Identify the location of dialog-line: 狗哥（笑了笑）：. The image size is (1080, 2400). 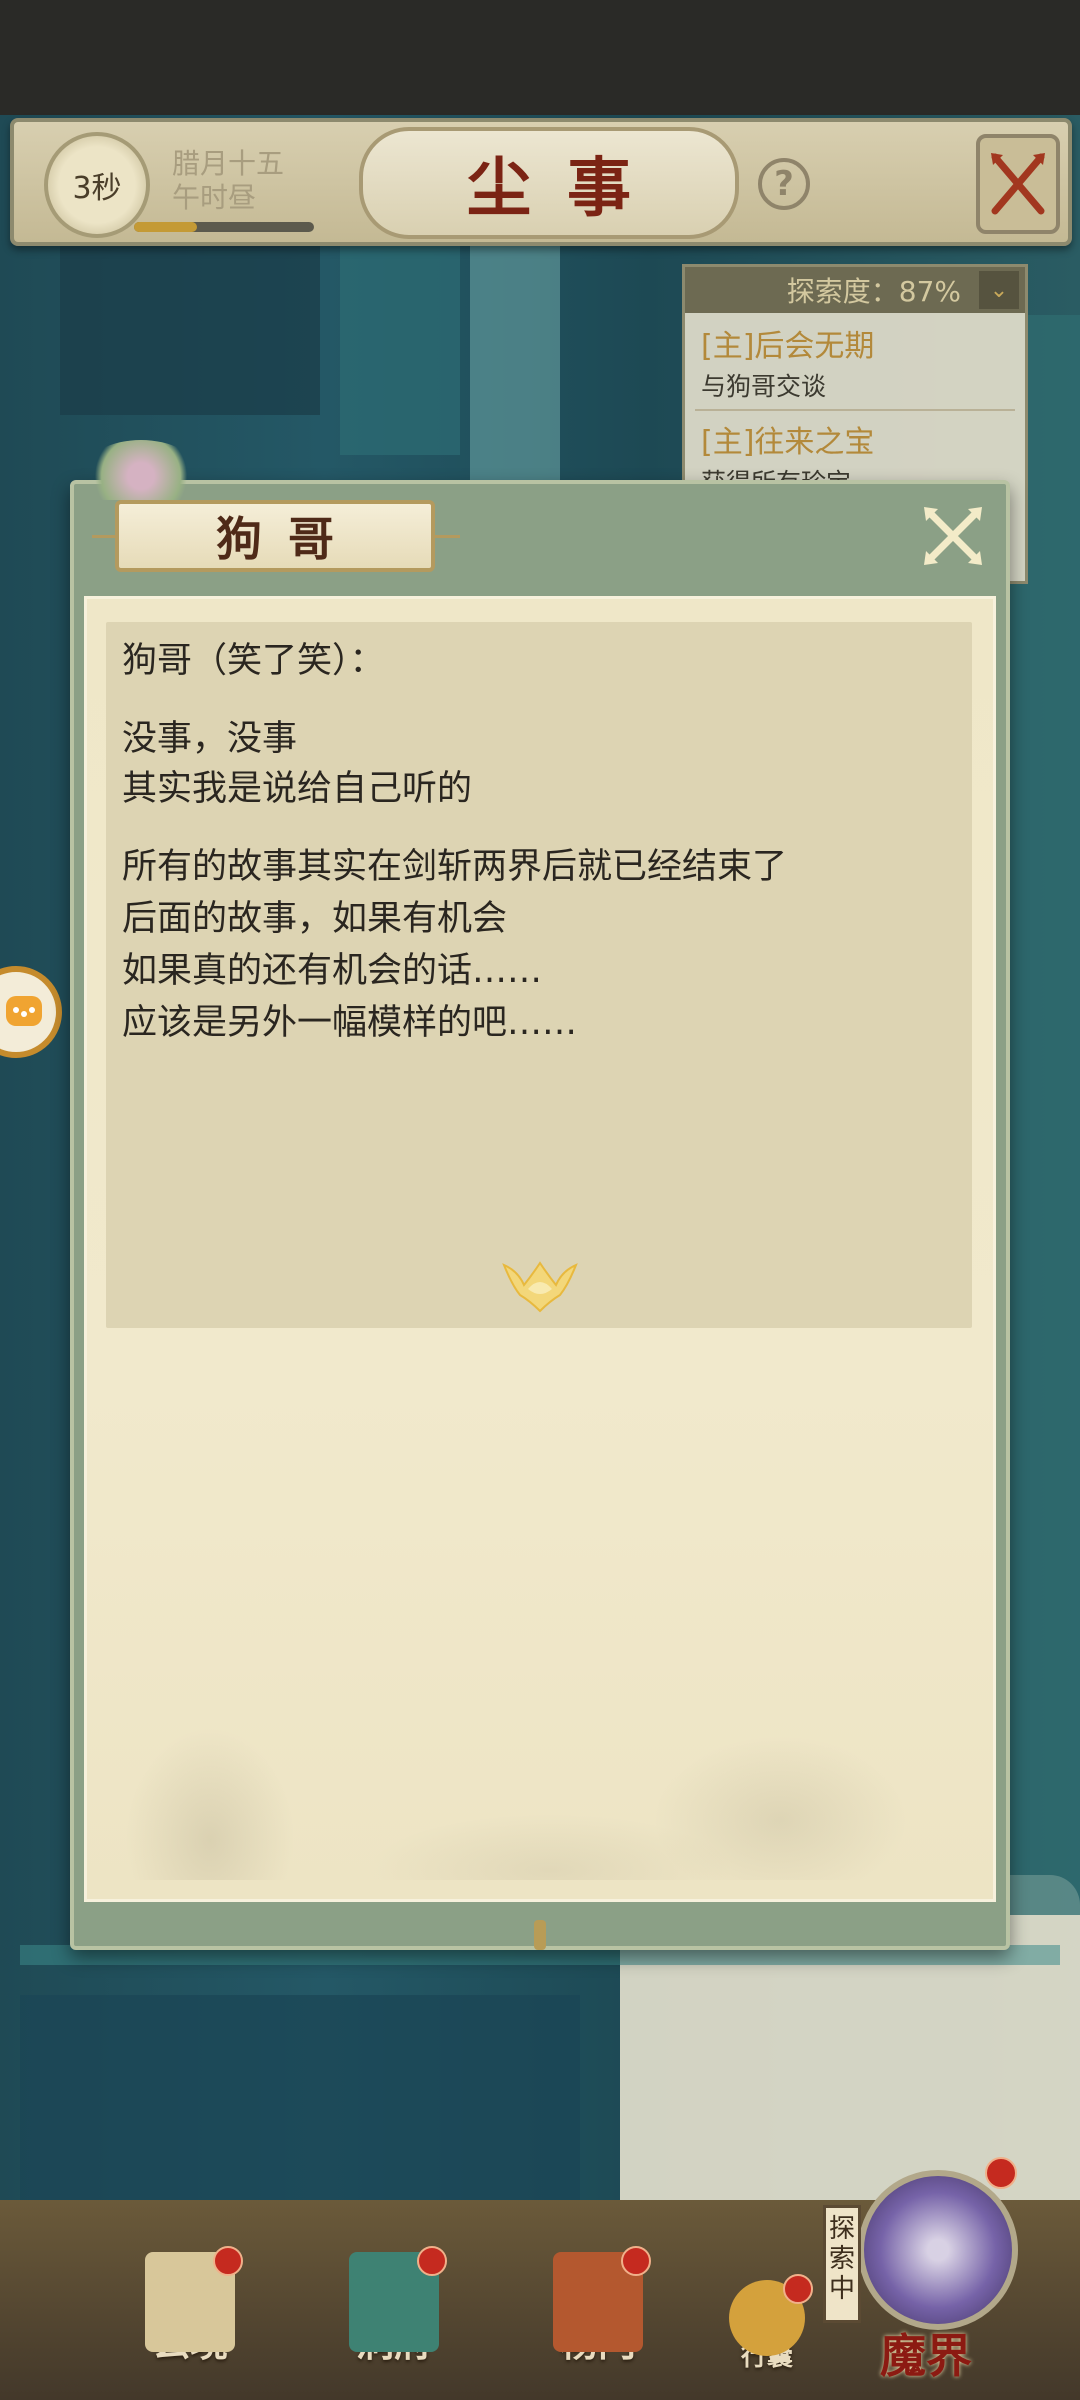
(253, 661).